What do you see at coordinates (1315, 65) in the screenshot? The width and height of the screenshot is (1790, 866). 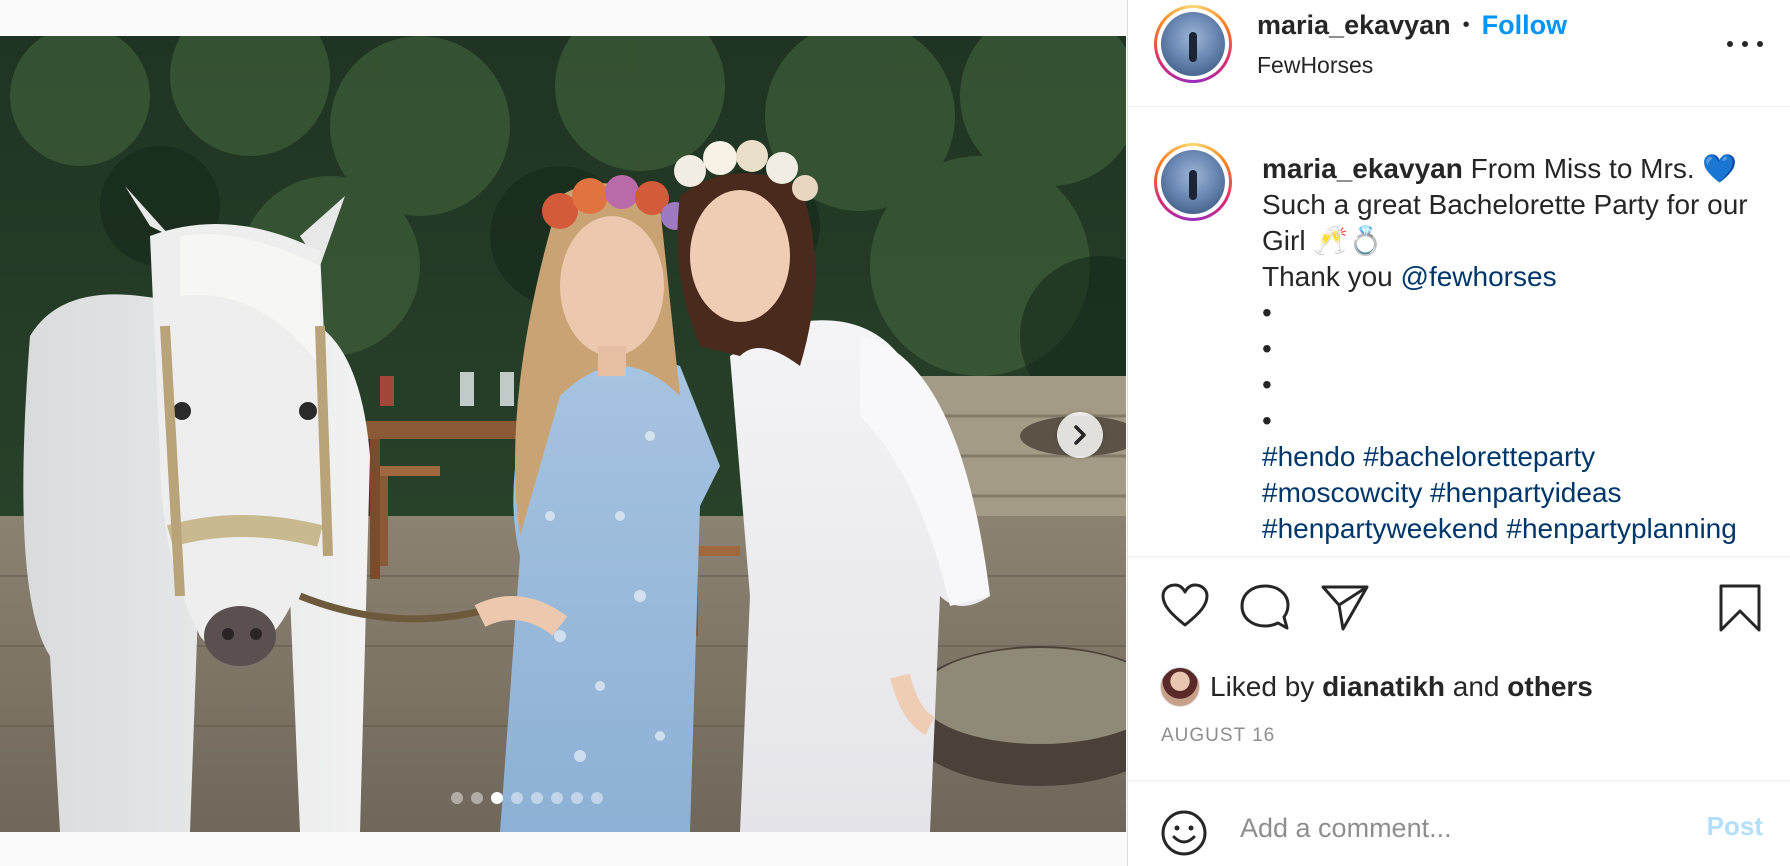 I see `location-link: FewHorses` at bounding box center [1315, 65].